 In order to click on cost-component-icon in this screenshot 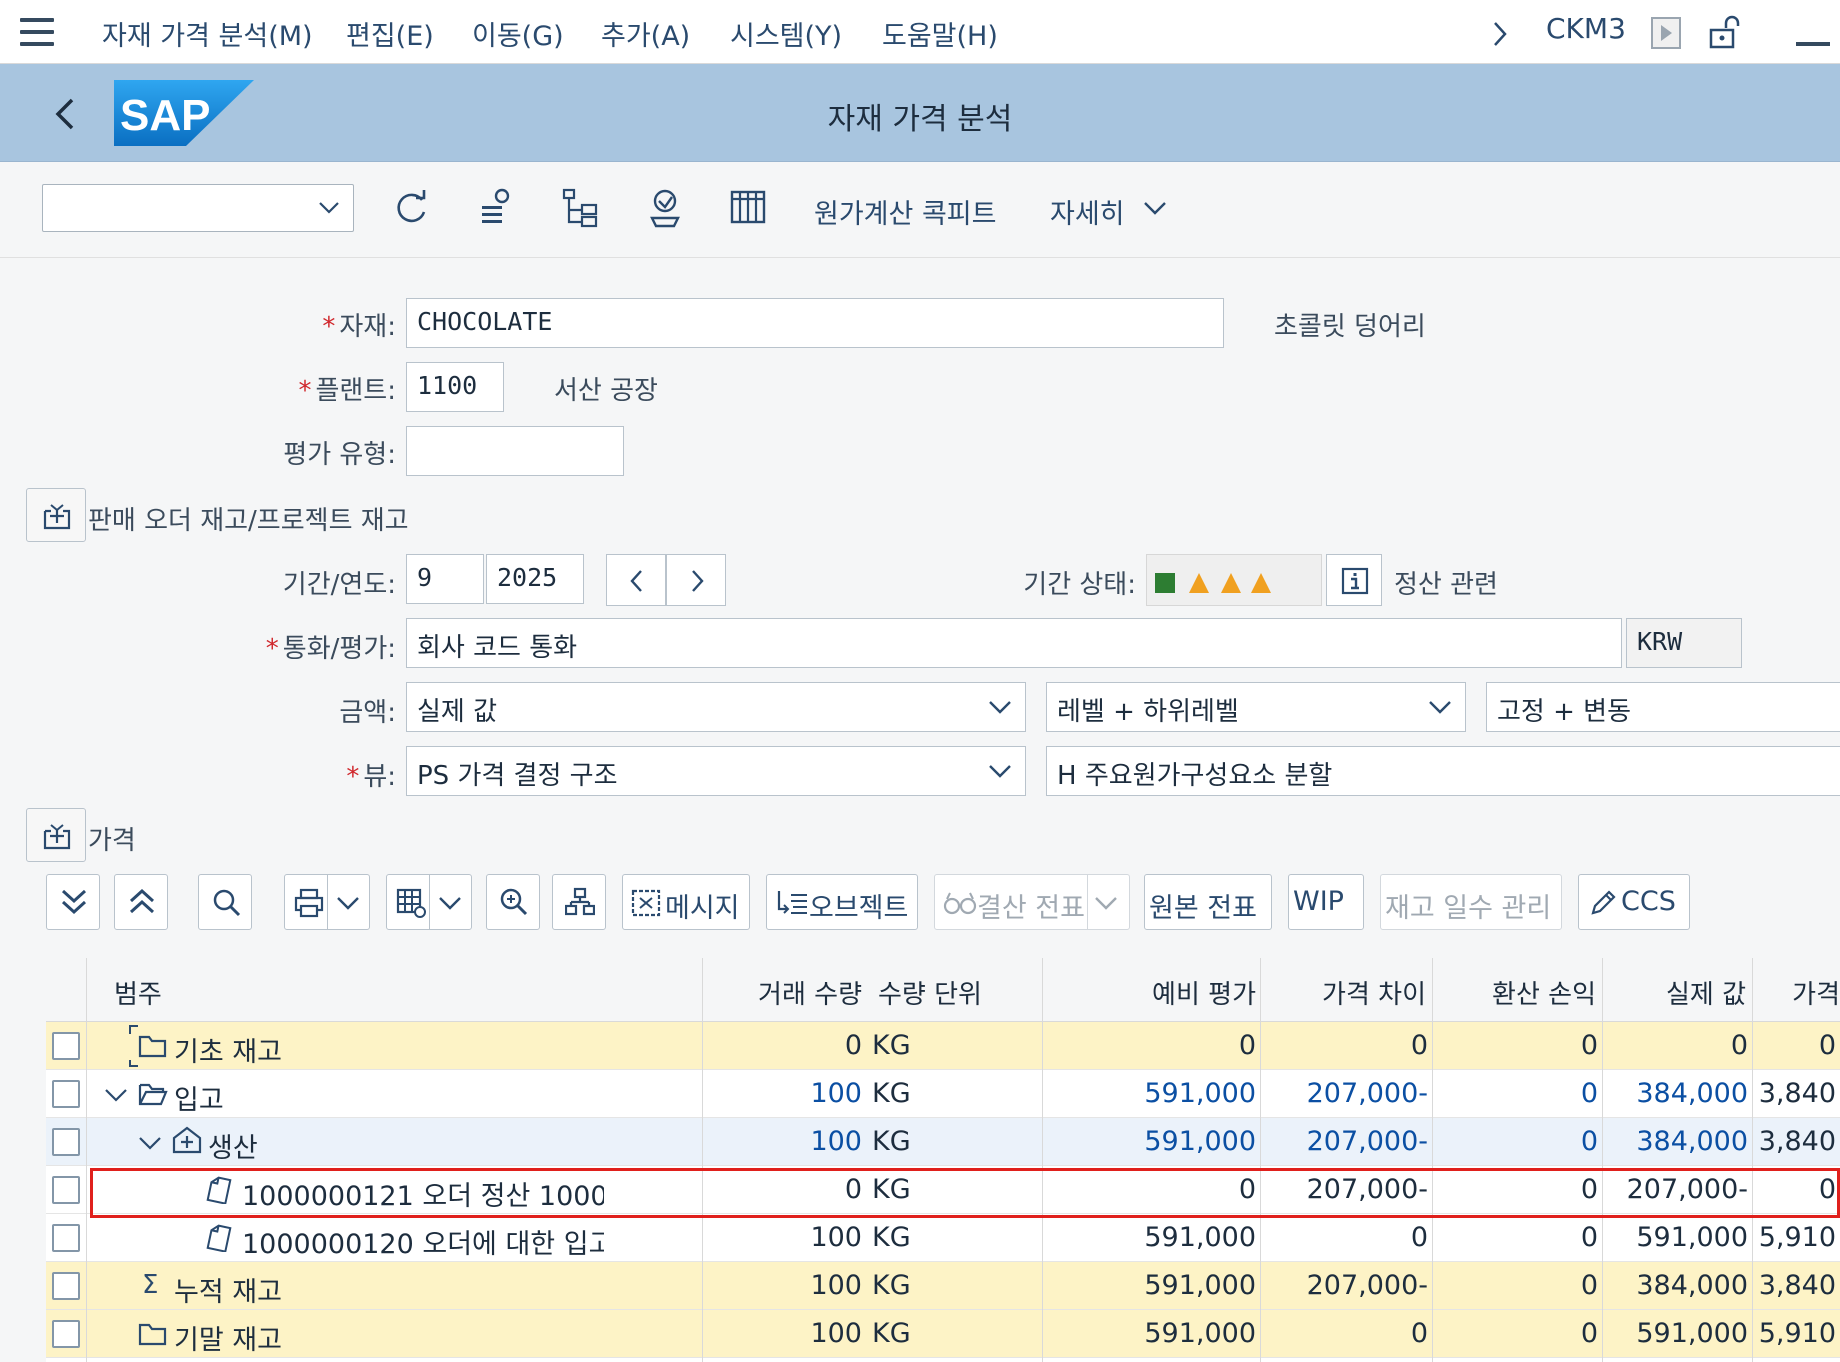, I will do `click(665, 208)`.